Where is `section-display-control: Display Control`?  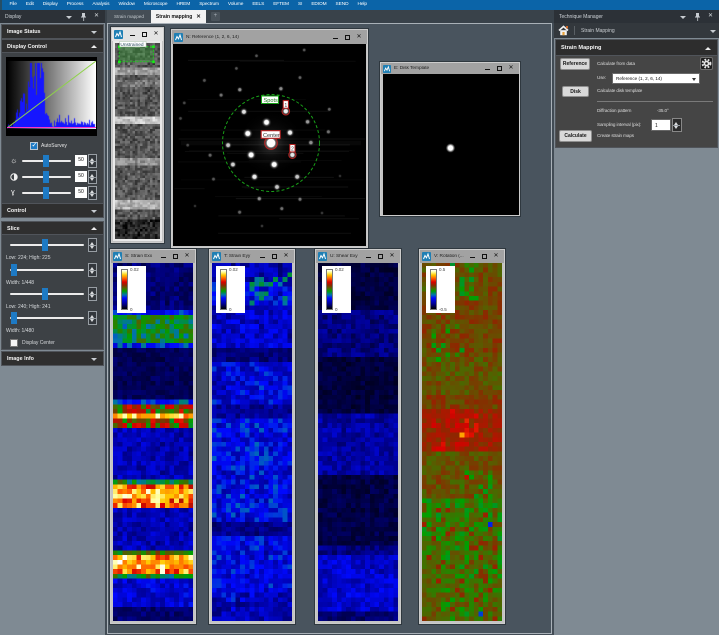
section-display-control: Display Control is located at coordinates (52, 46).